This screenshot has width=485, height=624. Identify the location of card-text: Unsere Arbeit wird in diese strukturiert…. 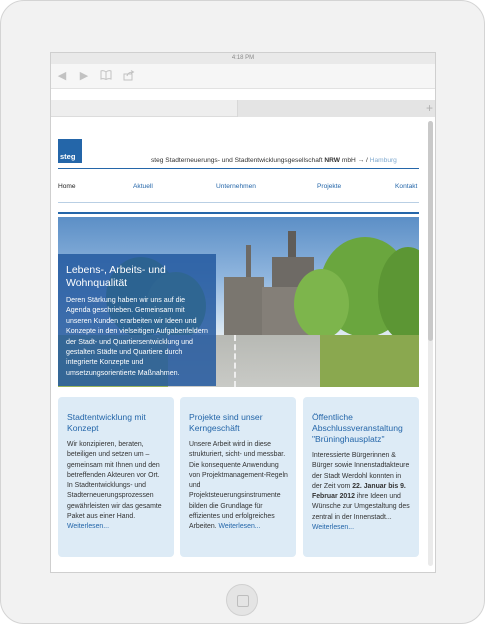
(238, 486).